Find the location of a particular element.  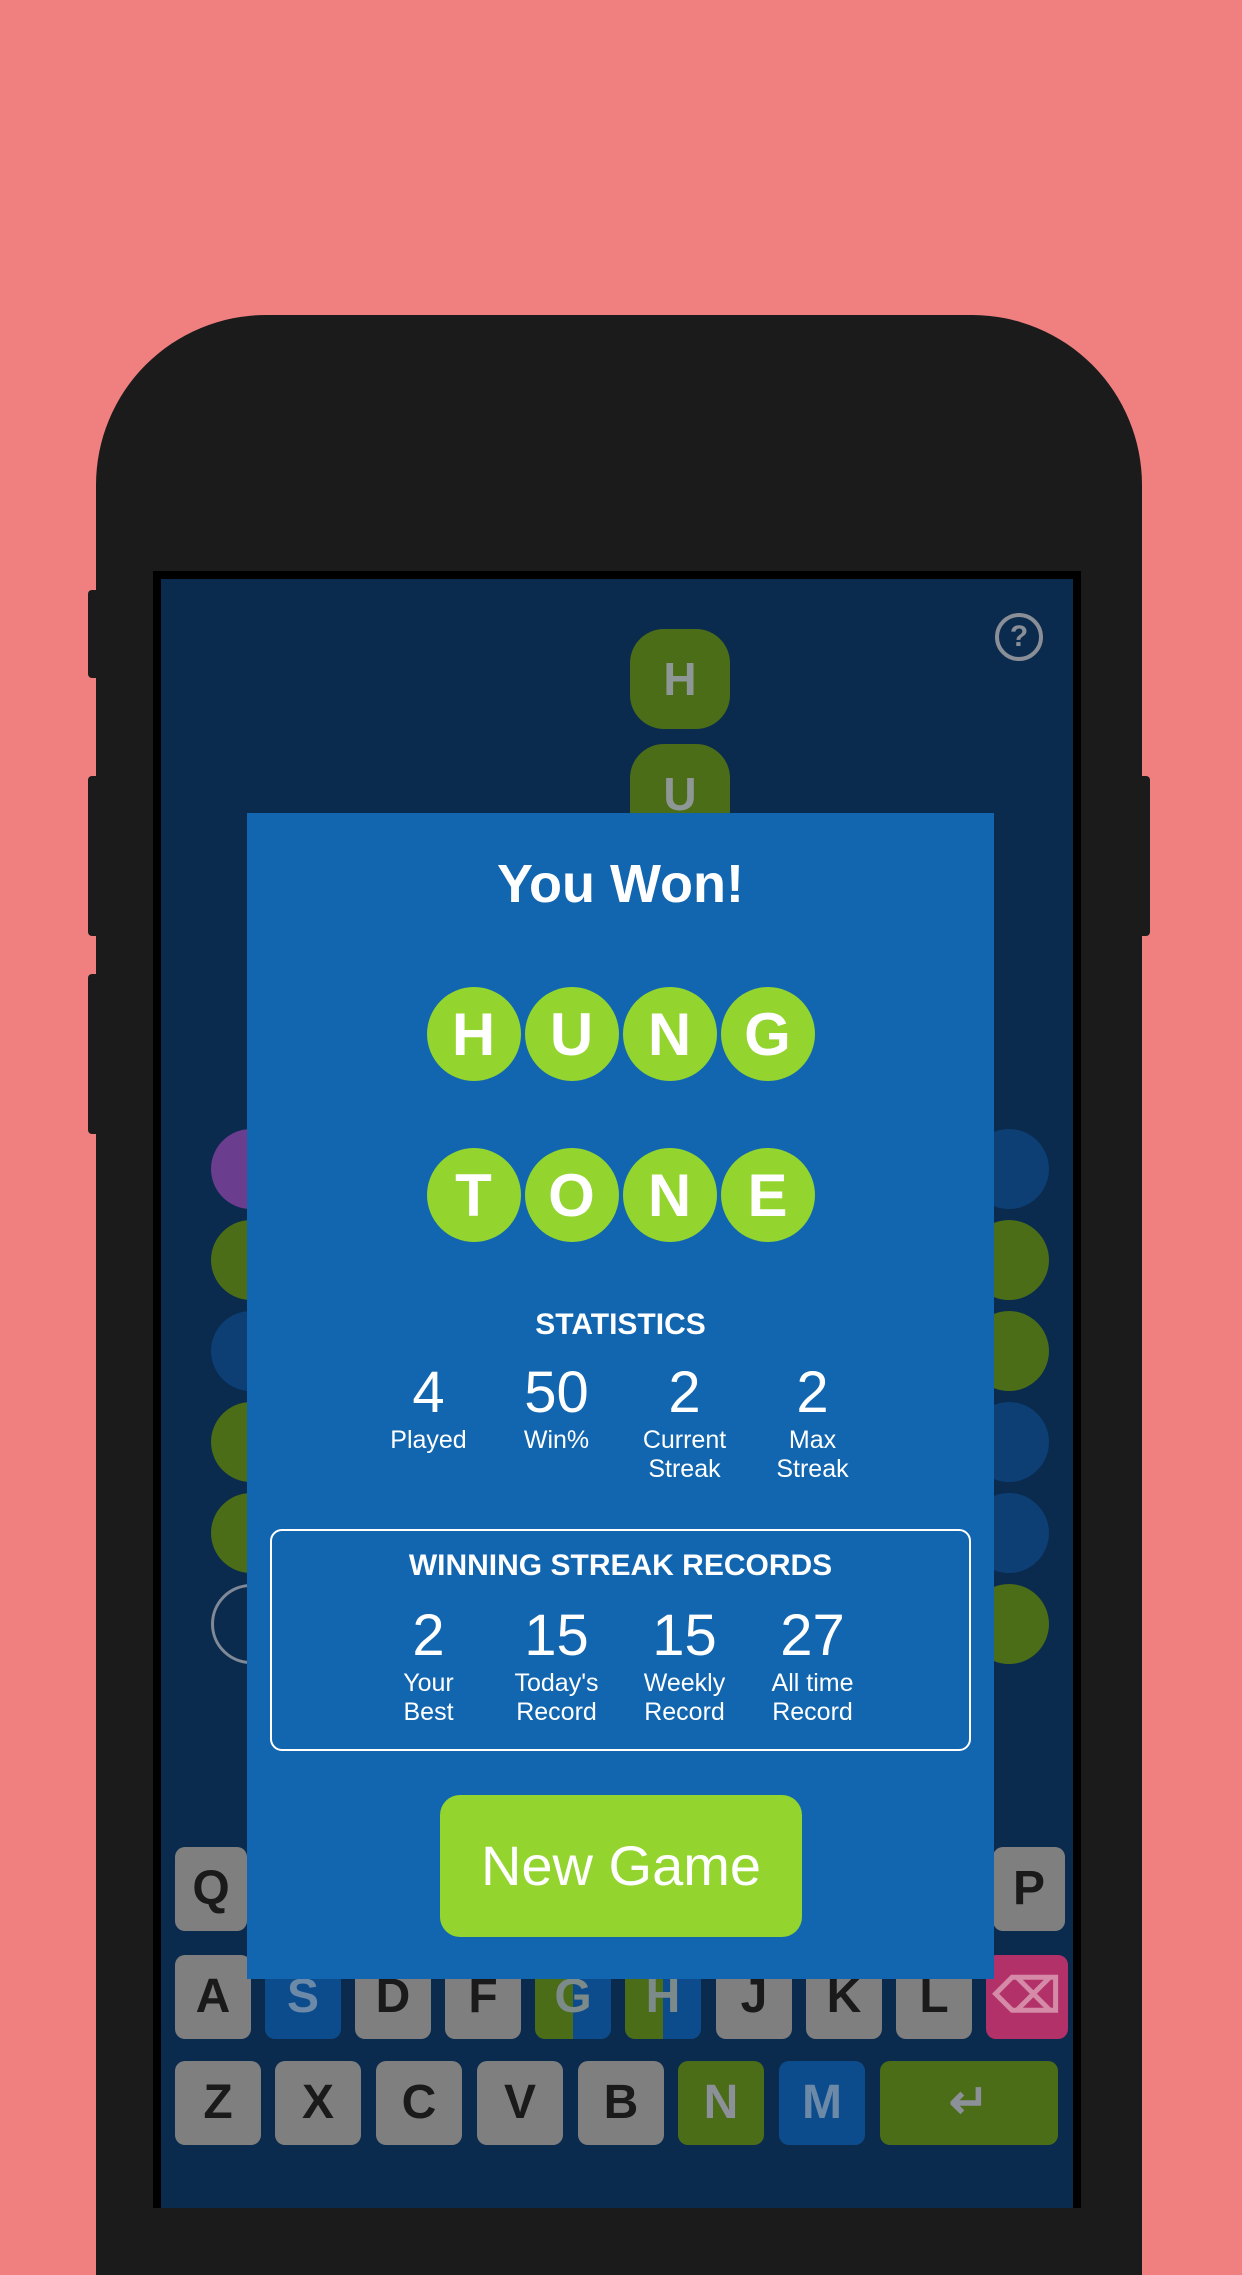

key-a: A is located at coordinates (213, 1997).